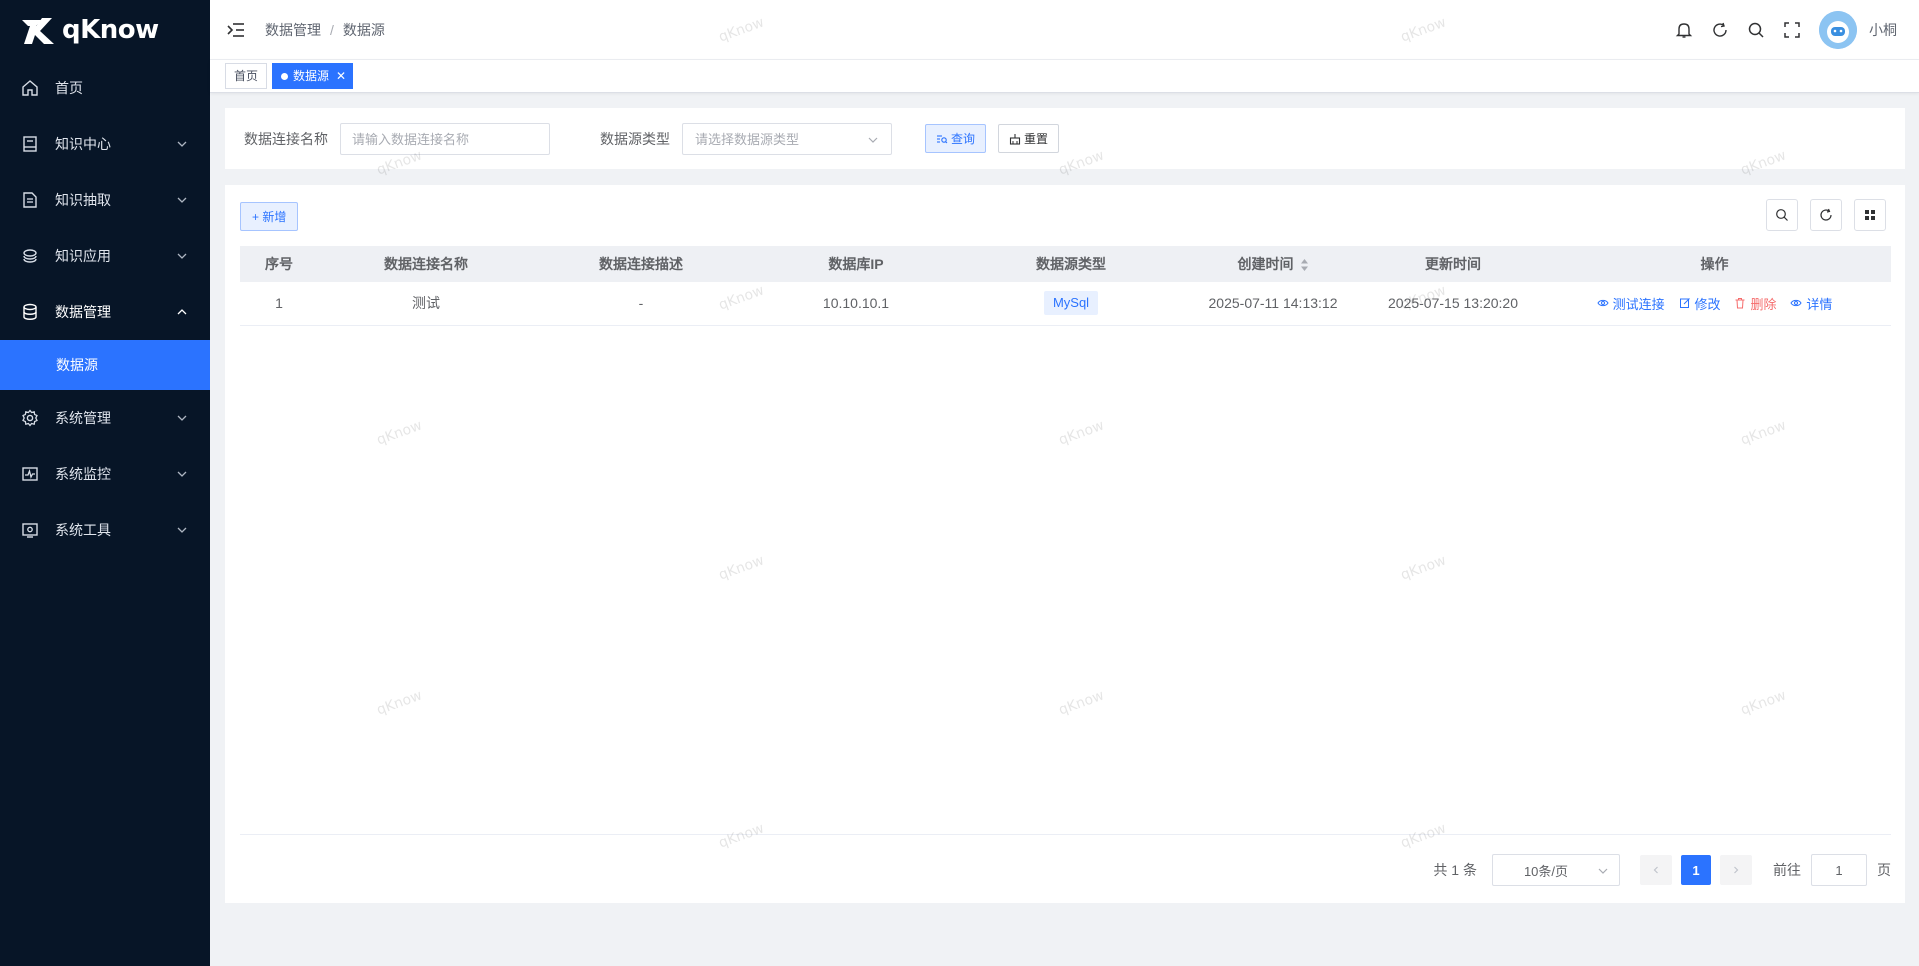 Image resolution: width=1919 pixels, height=966 pixels. What do you see at coordinates (963, 139) in the screenshot?
I see `query-button-label: 查询` at bounding box center [963, 139].